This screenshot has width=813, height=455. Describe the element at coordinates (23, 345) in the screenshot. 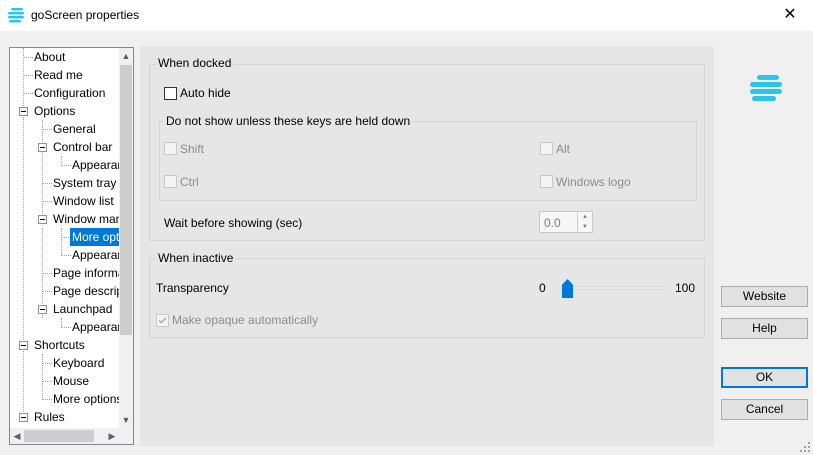

I see `collapse-shortcuts-icon` at that location.